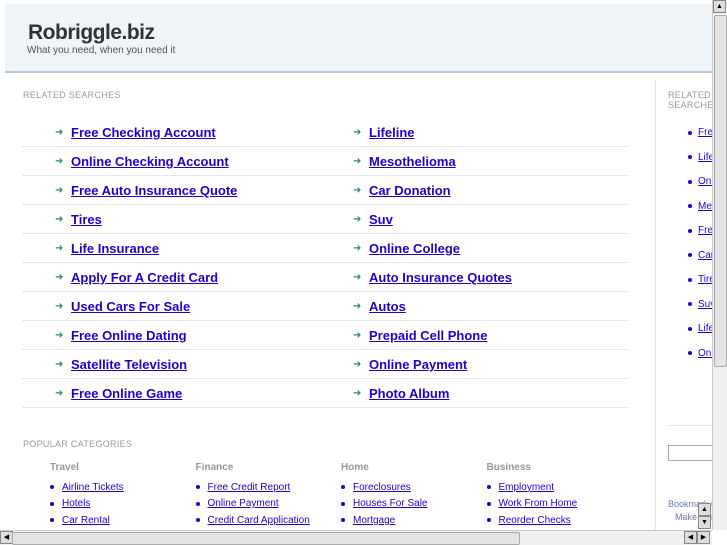 Image resolution: width=727 pixels, height=545 pixels. What do you see at coordinates (115, 248) in the screenshot?
I see `related-link: Life Insurance` at bounding box center [115, 248].